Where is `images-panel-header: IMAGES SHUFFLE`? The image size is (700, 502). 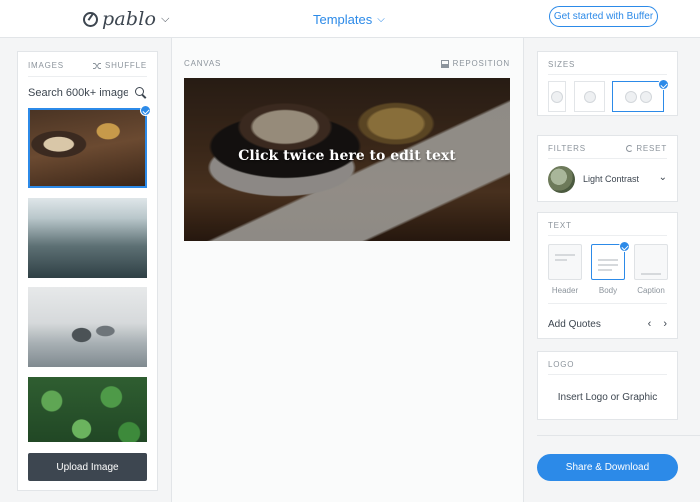 images-panel-header: IMAGES SHUFFLE is located at coordinates (87, 65).